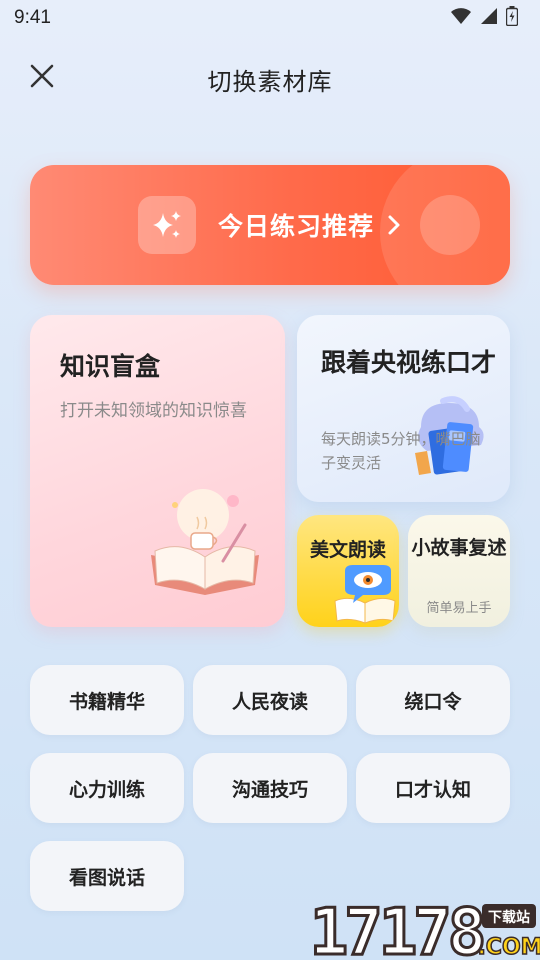  I want to click on header: 切换素材库, so click(270, 79).